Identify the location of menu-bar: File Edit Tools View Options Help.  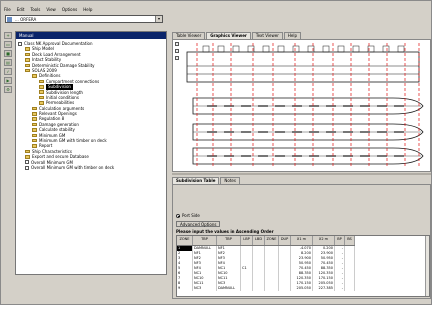
(48, 10).